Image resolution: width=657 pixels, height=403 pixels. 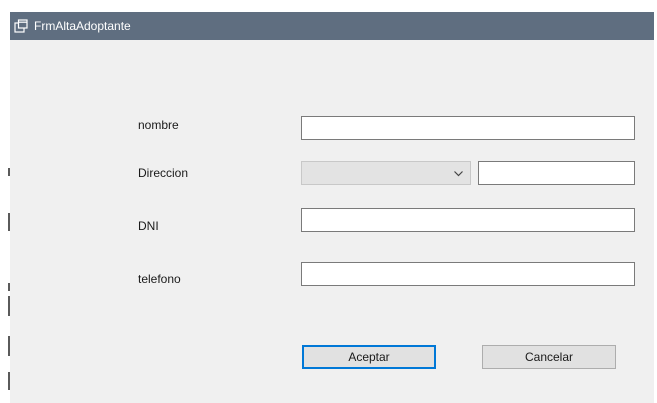 I want to click on direccion-label: Direccion, so click(x=163, y=173).